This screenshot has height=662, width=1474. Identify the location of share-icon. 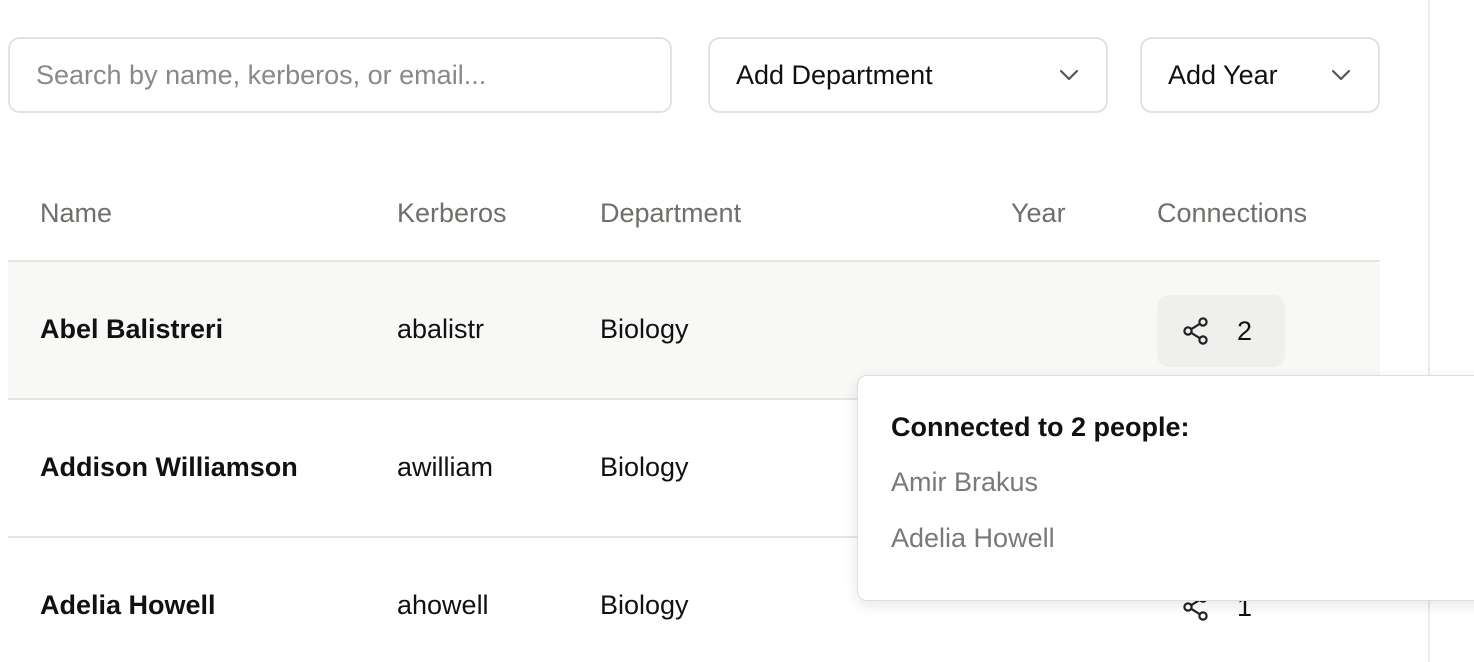
(1197, 331).